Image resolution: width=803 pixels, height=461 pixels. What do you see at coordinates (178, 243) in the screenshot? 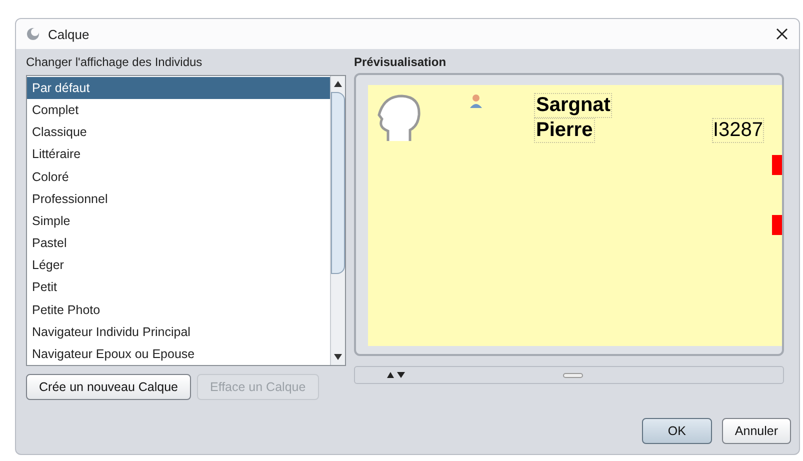
I see `list-item: Pastel` at bounding box center [178, 243].